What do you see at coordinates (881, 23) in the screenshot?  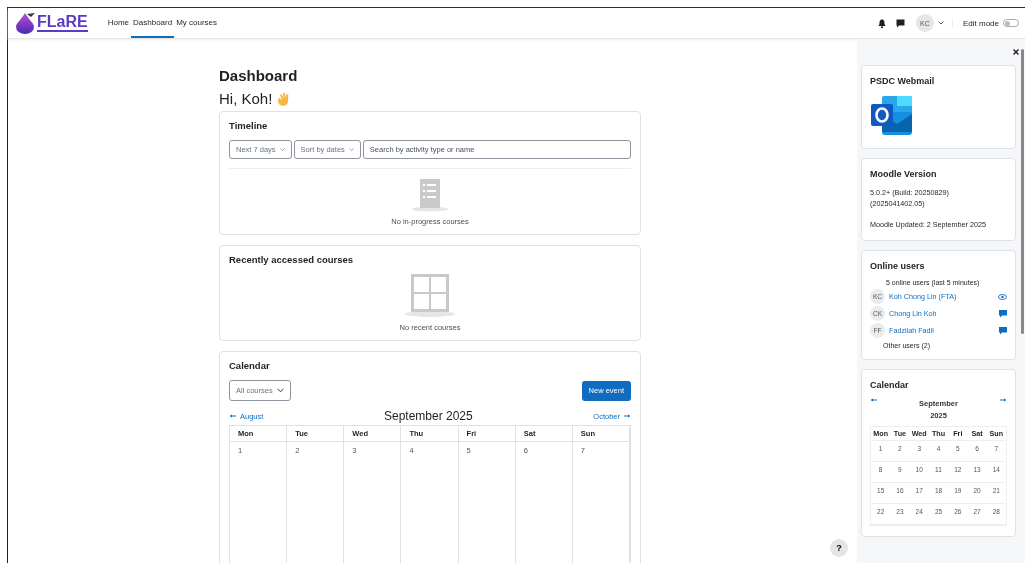 I see `bell-icon` at bounding box center [881, 23].